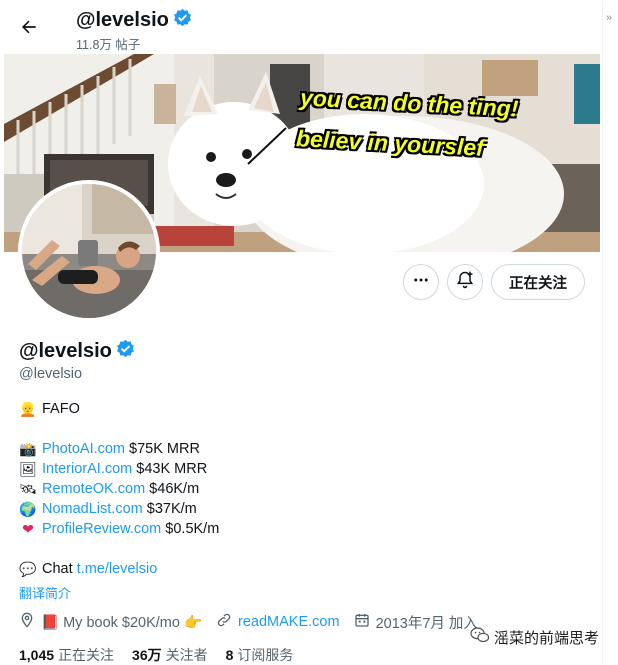 Image resolution: width=618 pixels, height=665 pixels. What do you see at coordinates (170, 469) in the screenshot?
I see `bio-text: $43K MRR` at bounding box center [170, 469].